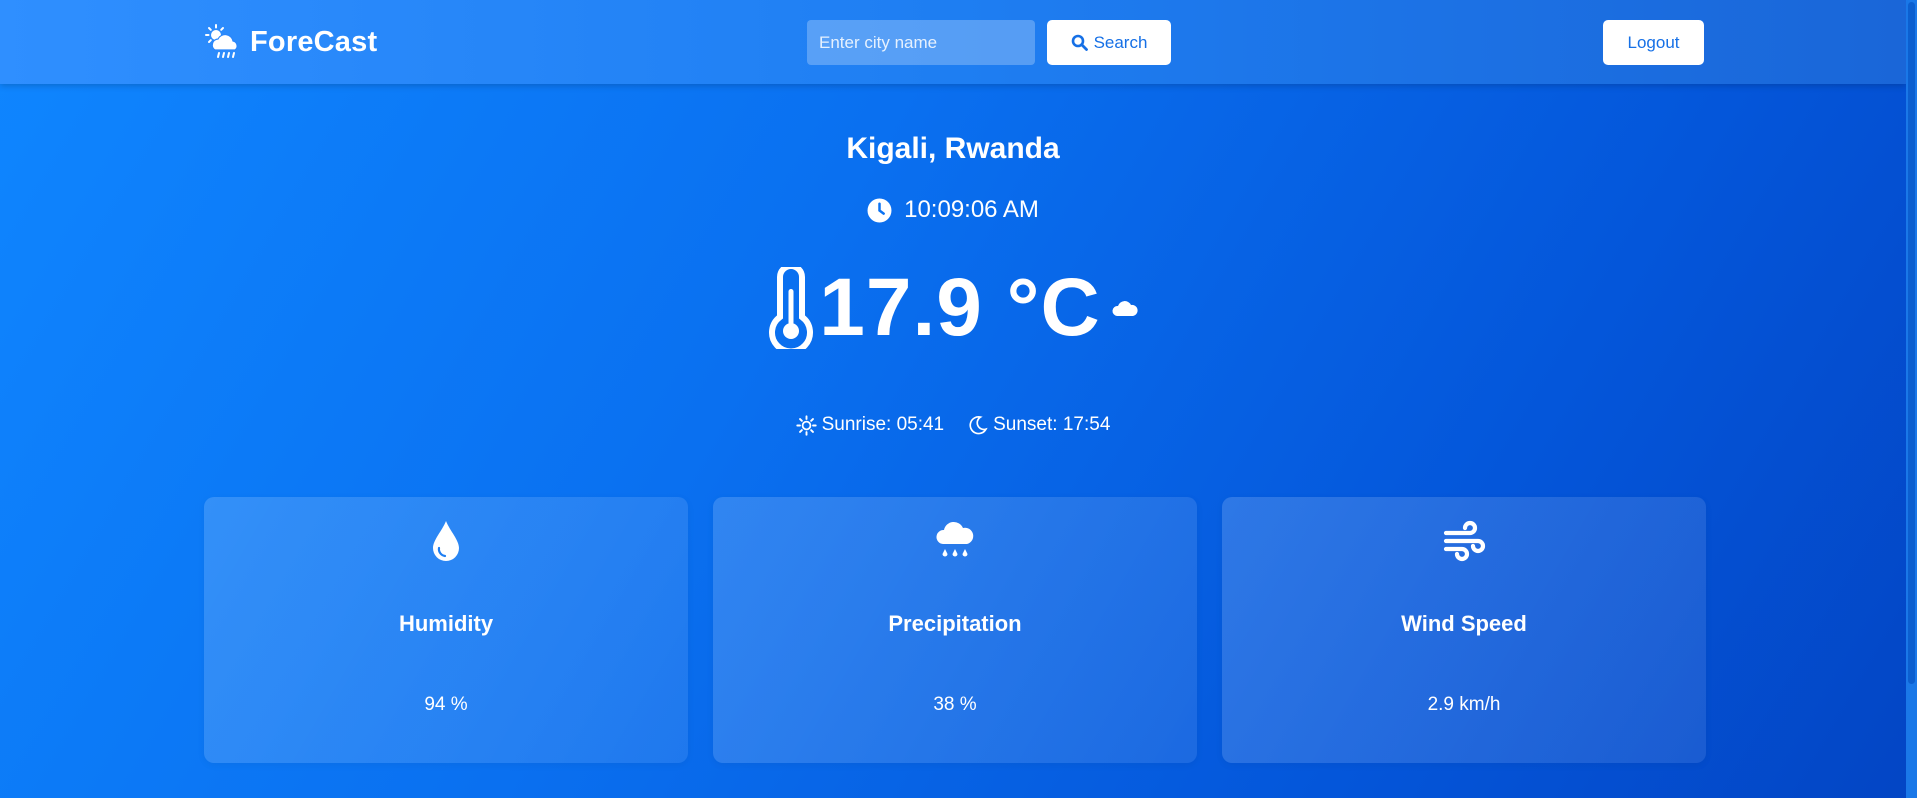 Image resolution: width=1917 pixels, height=798 pixels. I want to click on cloud-icon, so click(1125, 308).